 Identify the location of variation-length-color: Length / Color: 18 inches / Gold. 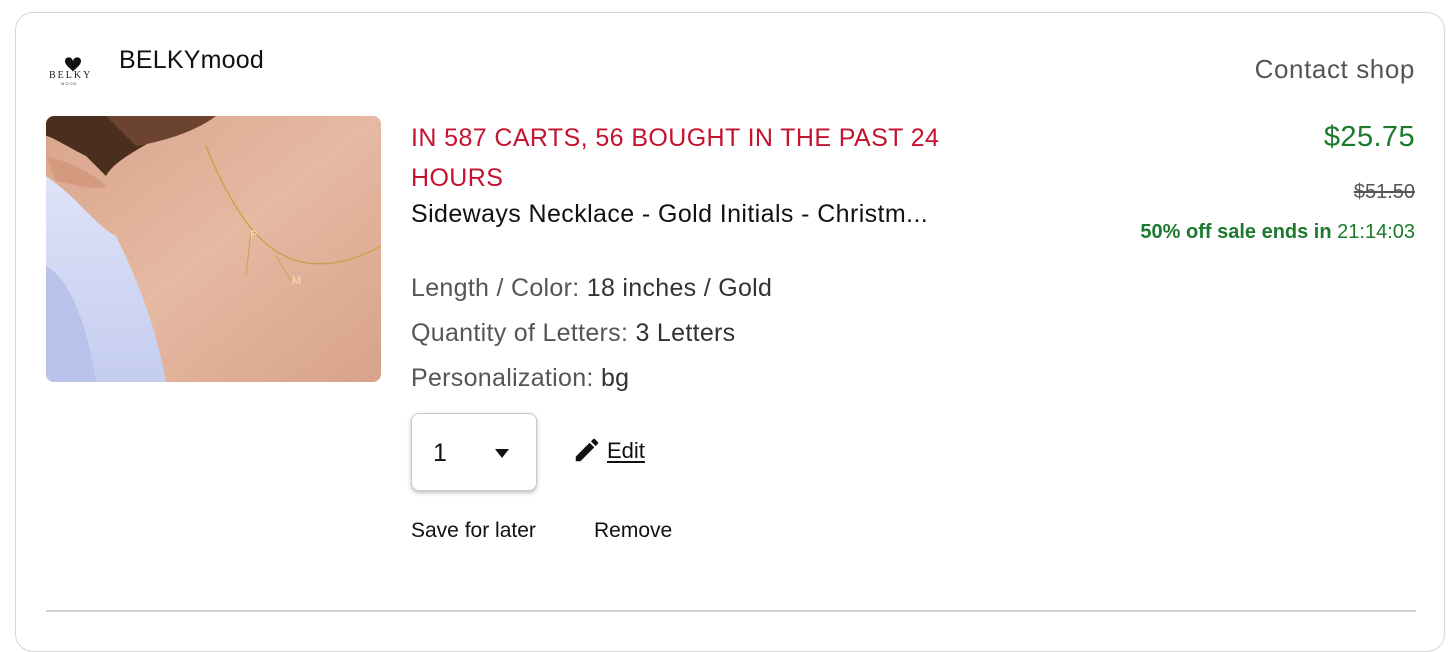
(591, 288).